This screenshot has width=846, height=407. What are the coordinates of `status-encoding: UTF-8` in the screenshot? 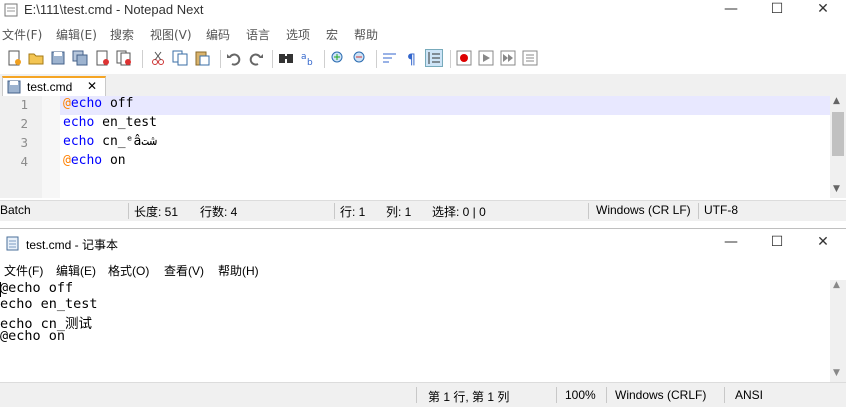 It's located at (721, 210).